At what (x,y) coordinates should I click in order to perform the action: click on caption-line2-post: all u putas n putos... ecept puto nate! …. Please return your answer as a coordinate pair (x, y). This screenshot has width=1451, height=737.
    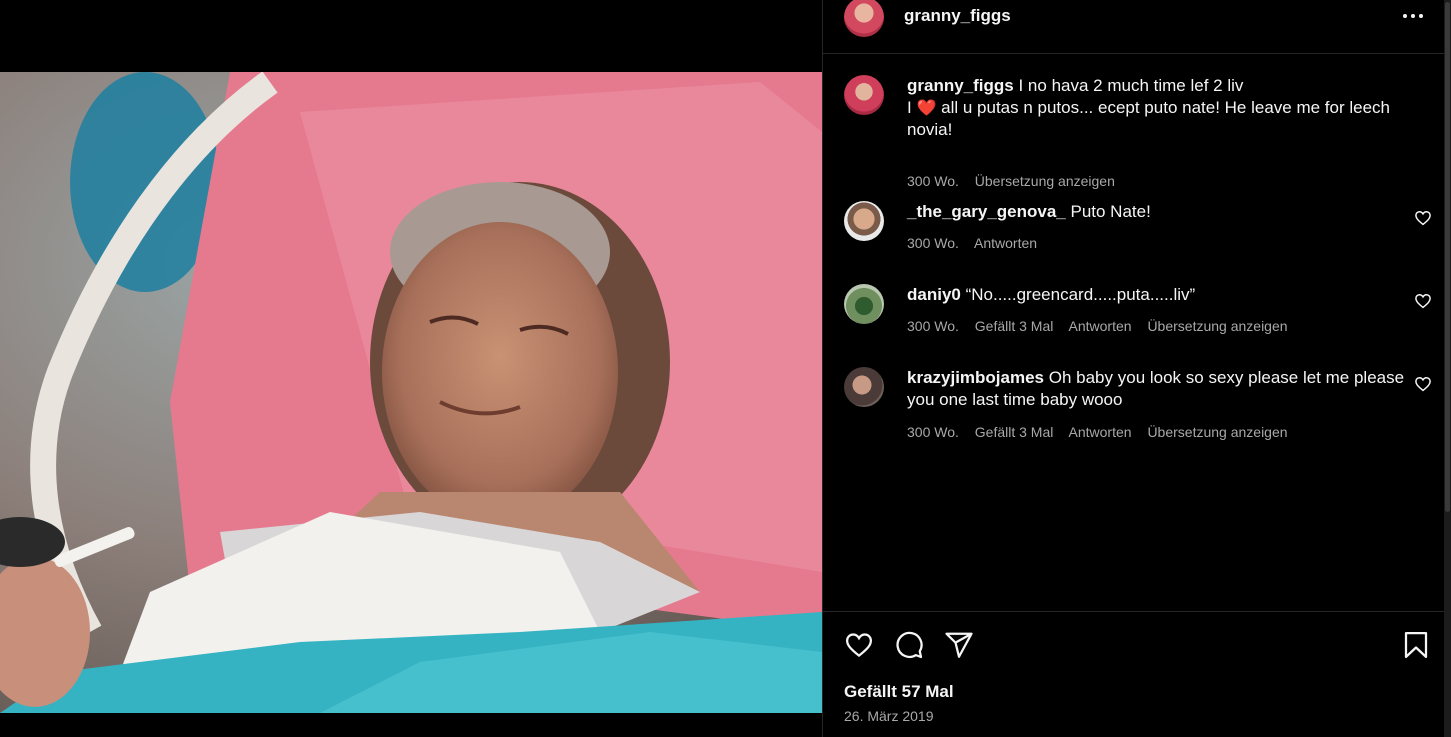
    Looking at the image, I should click on (1149, 118).